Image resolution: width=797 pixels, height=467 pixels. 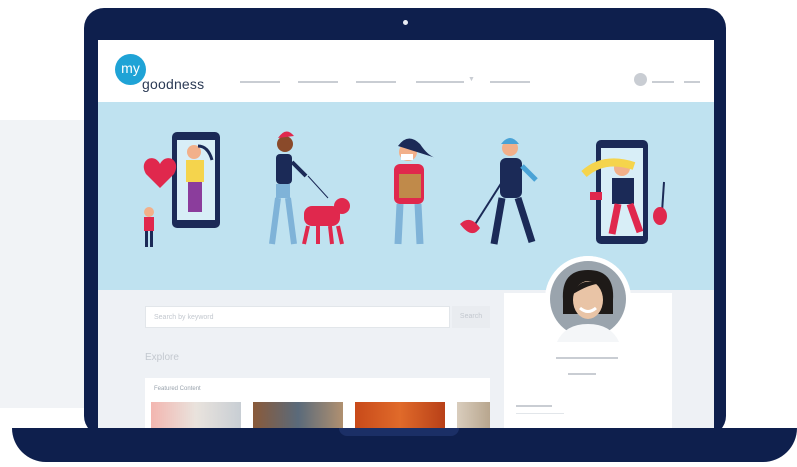 I want to click on search-input: Search by keyword, so click(x=297, y=317).